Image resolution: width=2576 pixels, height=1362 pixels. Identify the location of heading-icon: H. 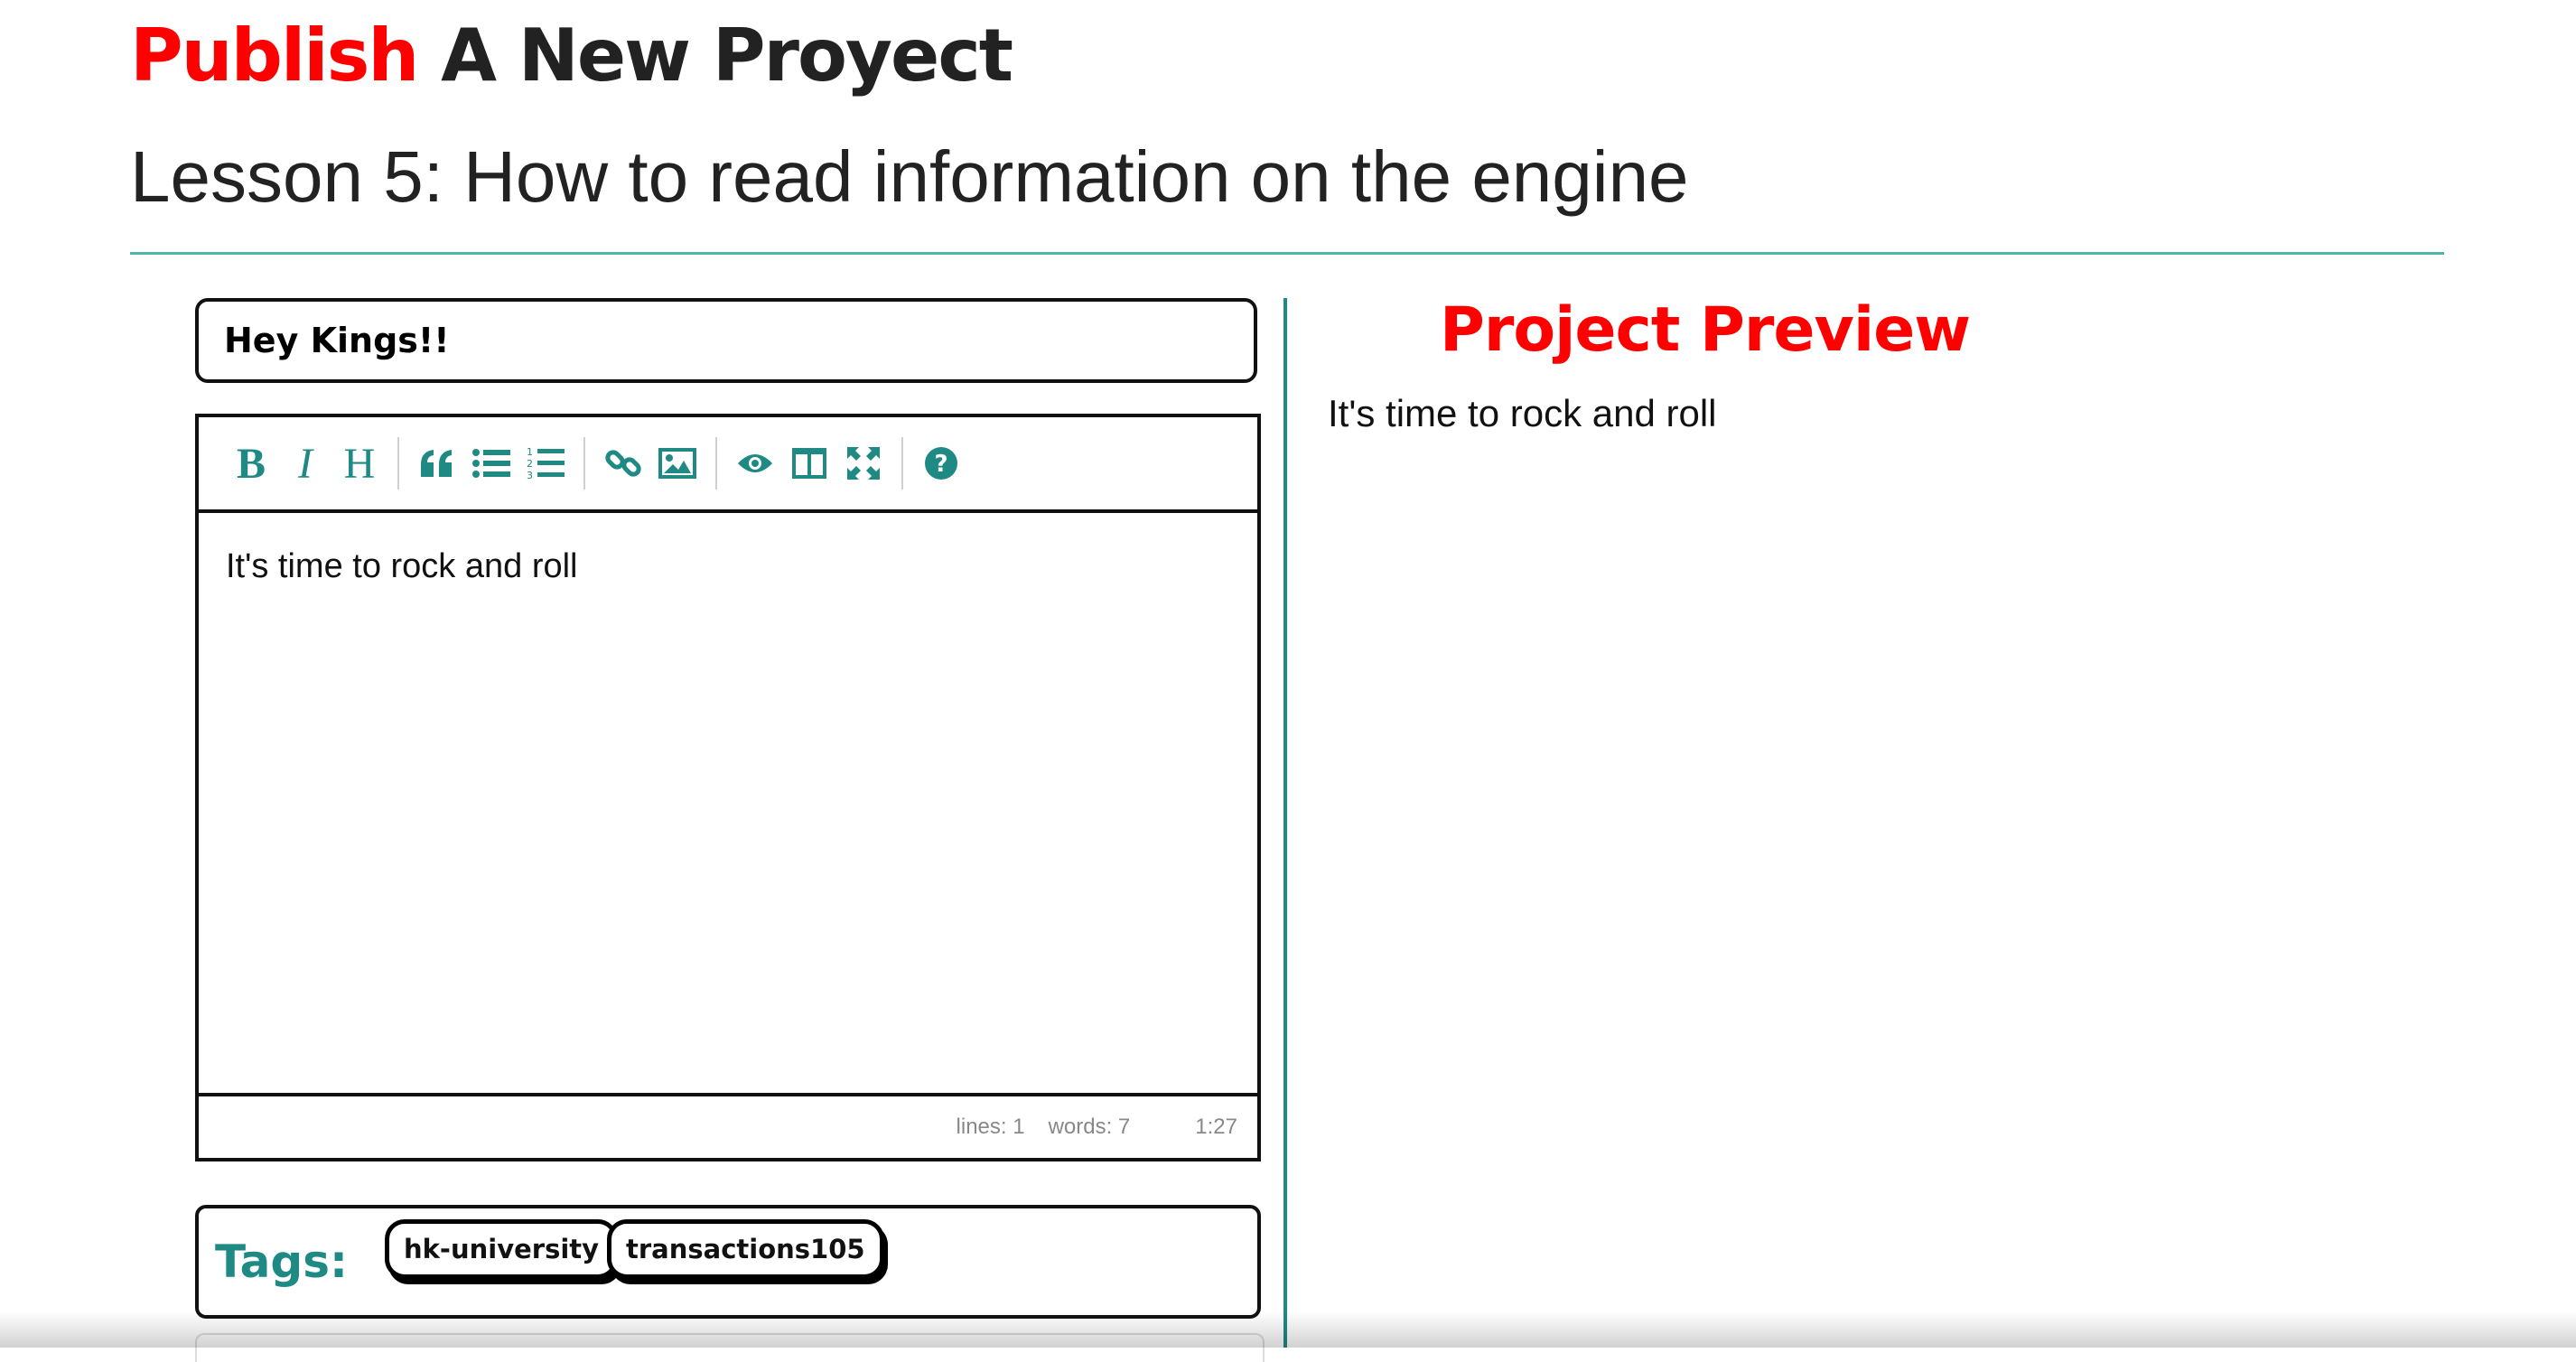
(359, 463).